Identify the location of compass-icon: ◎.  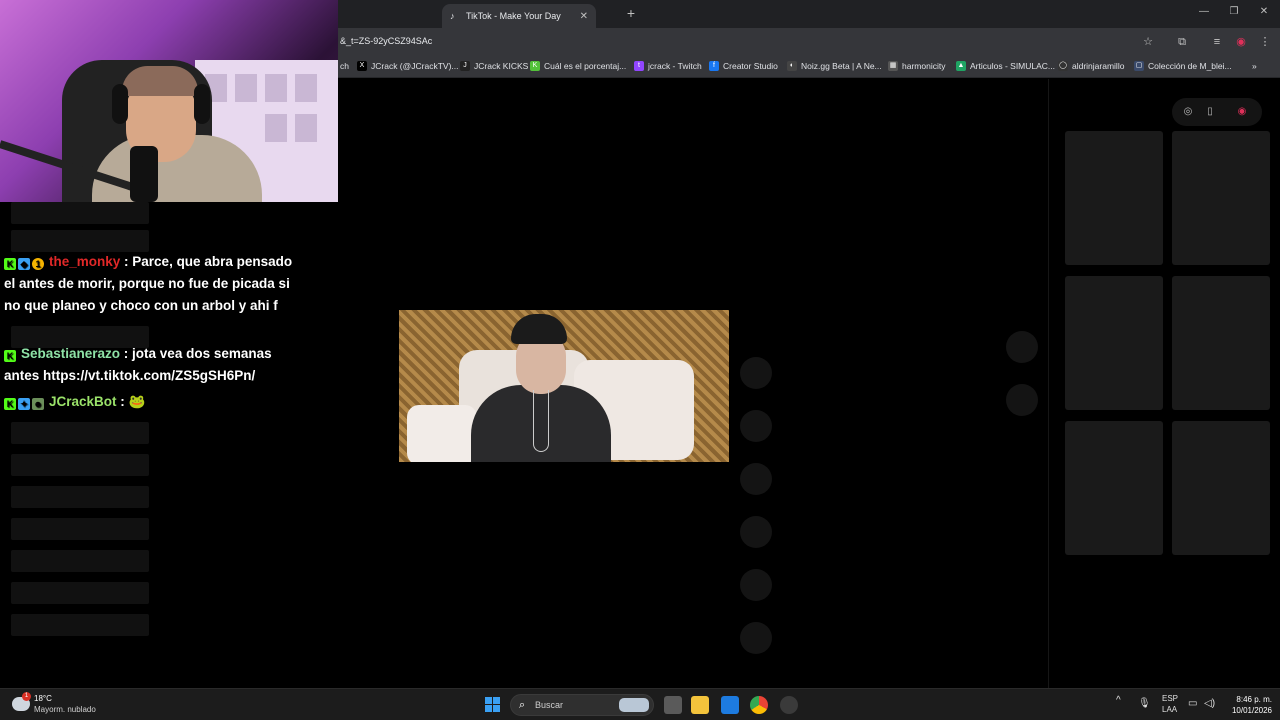
(1188, 112).